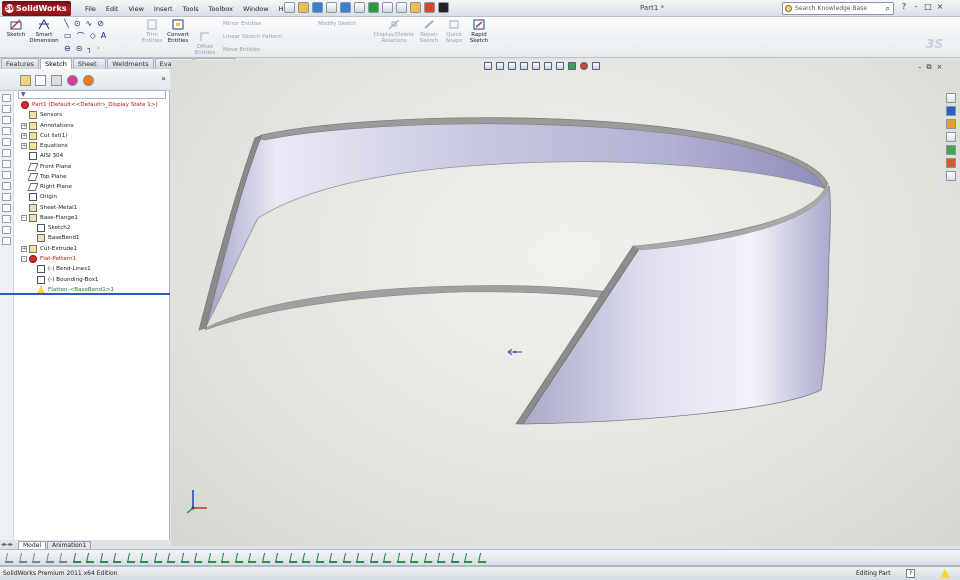 This screenshot has height=580, width=960. What do you see at coordinates (221, 9) in the screenshot?
I see `menu-toolbox: Toolbox` at bounding box center [221, 9].